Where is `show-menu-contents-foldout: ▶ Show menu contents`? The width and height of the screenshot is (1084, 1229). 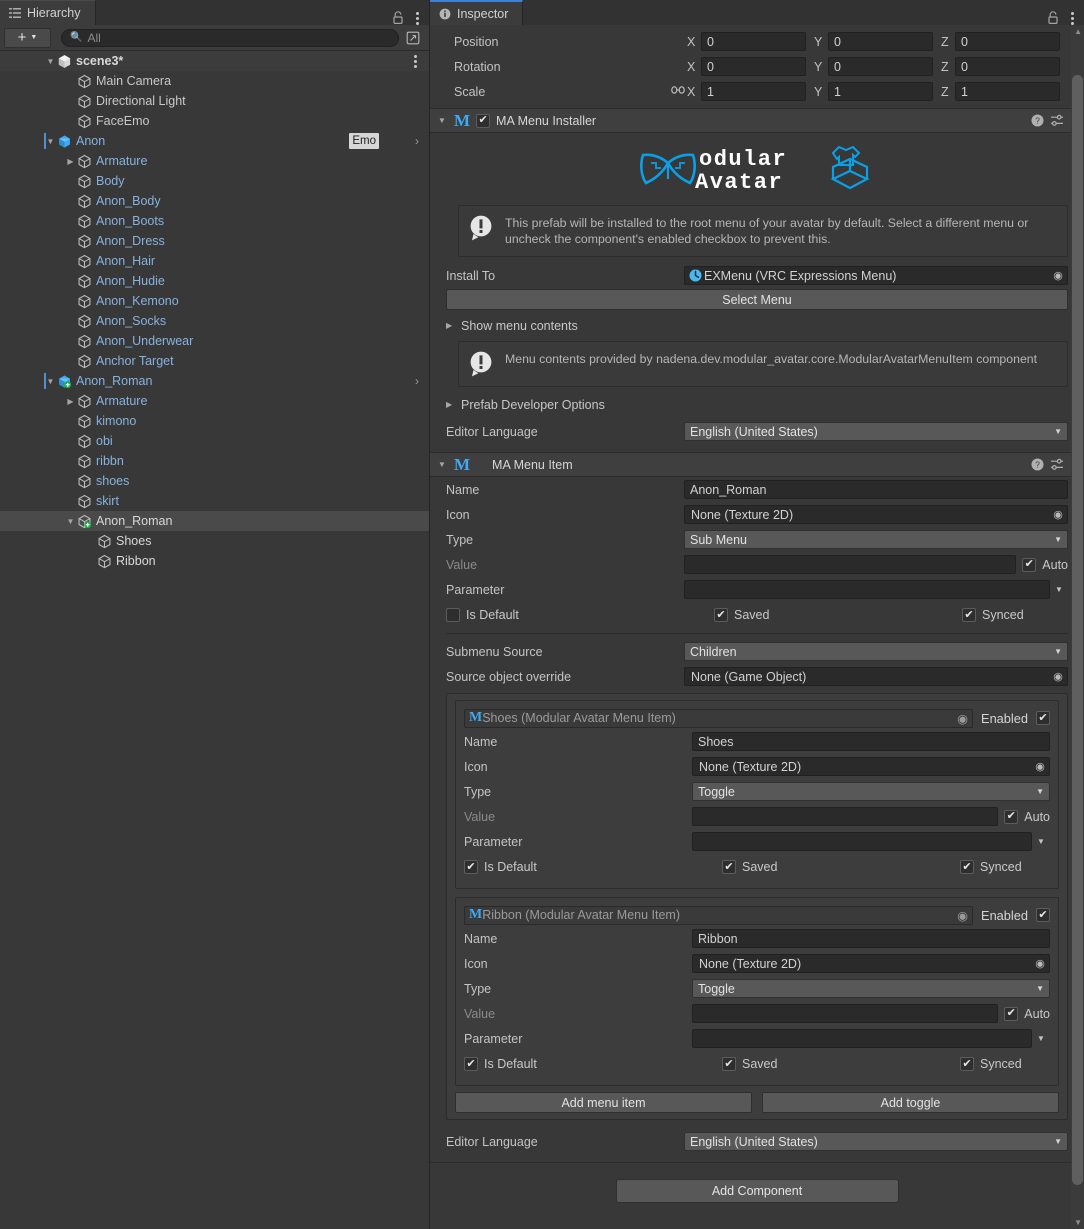 show-menu-contents-foldout: ▶ Show menu contents is located at coordinates (757, 325).